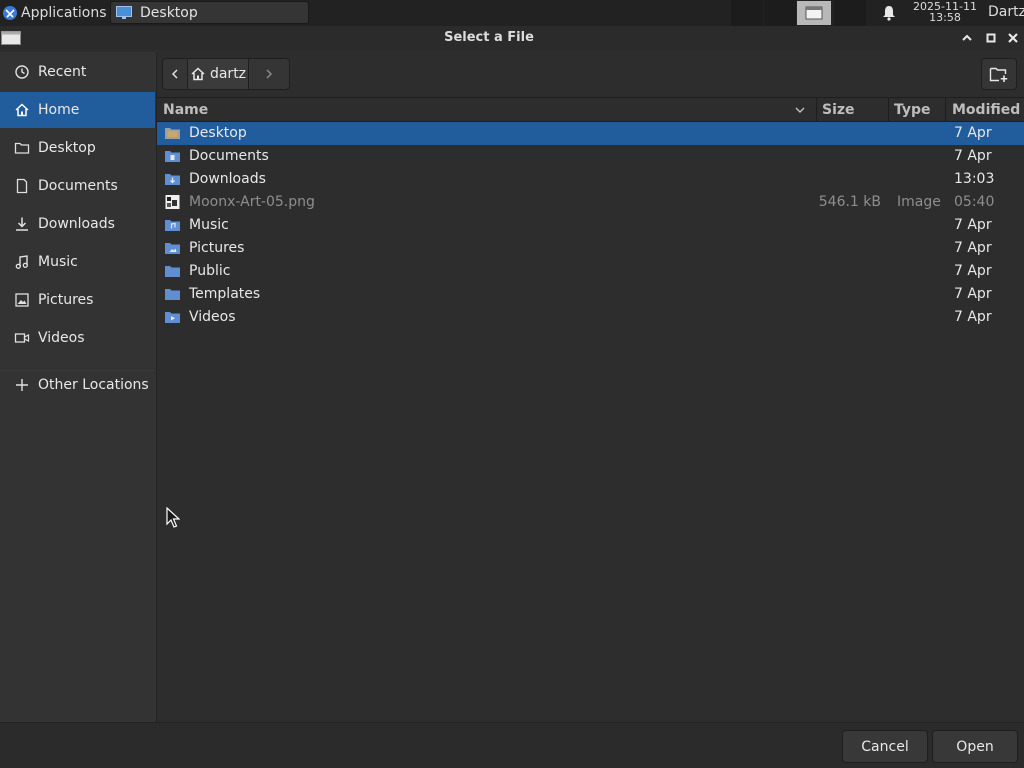 Image resolution: width=1024 pixels, height=768 pixels. What do you see at coordinates (212, 317) in the screenshot?
I see `file-name: Videos` at bounding box center [212, 317].